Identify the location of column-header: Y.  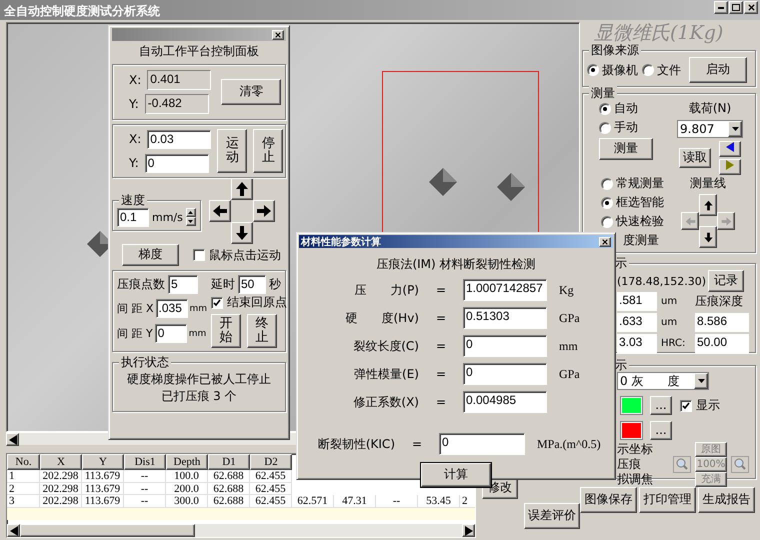
(103, 462).